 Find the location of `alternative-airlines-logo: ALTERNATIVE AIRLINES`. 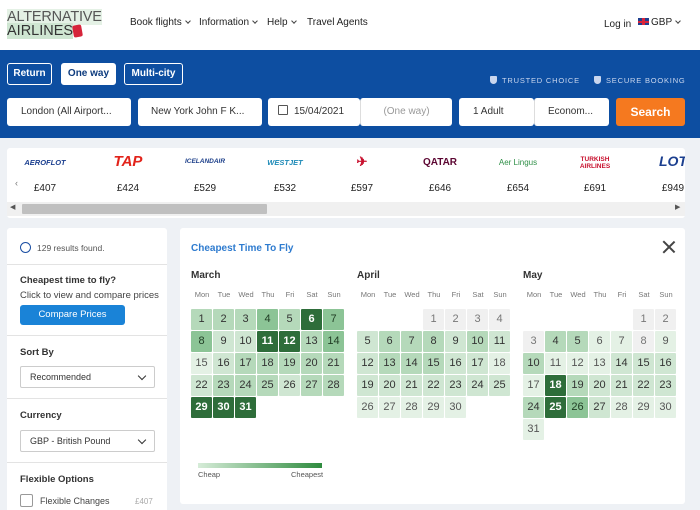

alternative-airlines-logo: ALTERNATIVE AIRLINES is located at coordinates (54, 25).